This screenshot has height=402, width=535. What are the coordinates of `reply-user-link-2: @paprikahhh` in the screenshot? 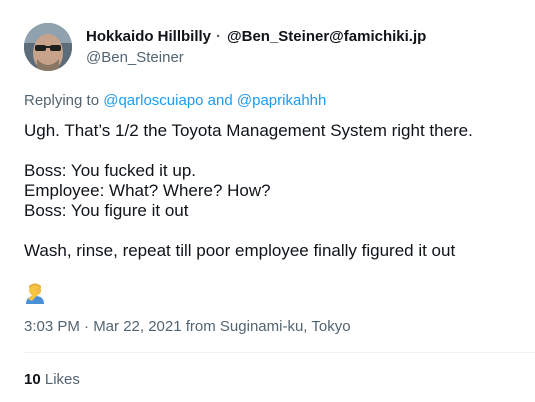 It's located at (281, 100).